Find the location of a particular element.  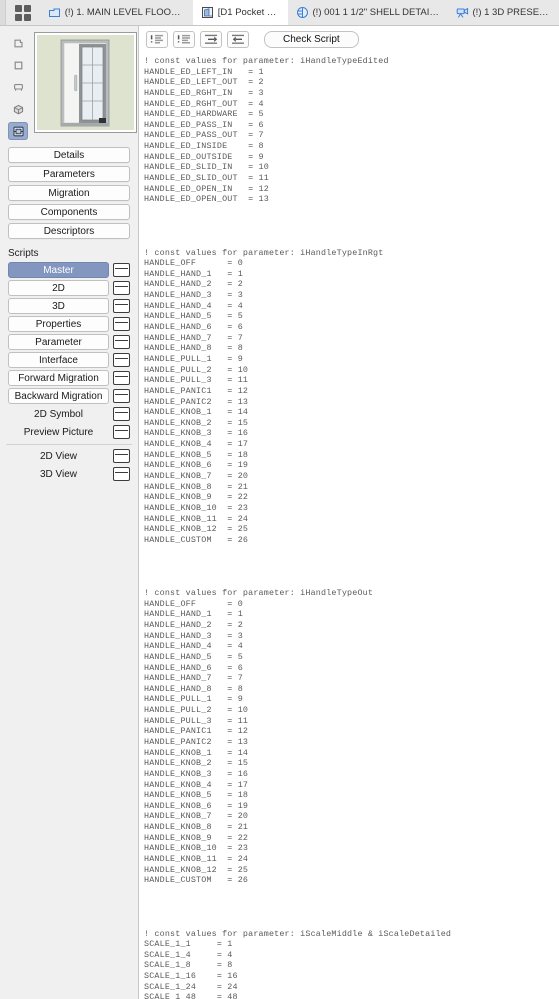

script-row-2d-symbol: 2D Symbol is located at coordinates (69, 414).